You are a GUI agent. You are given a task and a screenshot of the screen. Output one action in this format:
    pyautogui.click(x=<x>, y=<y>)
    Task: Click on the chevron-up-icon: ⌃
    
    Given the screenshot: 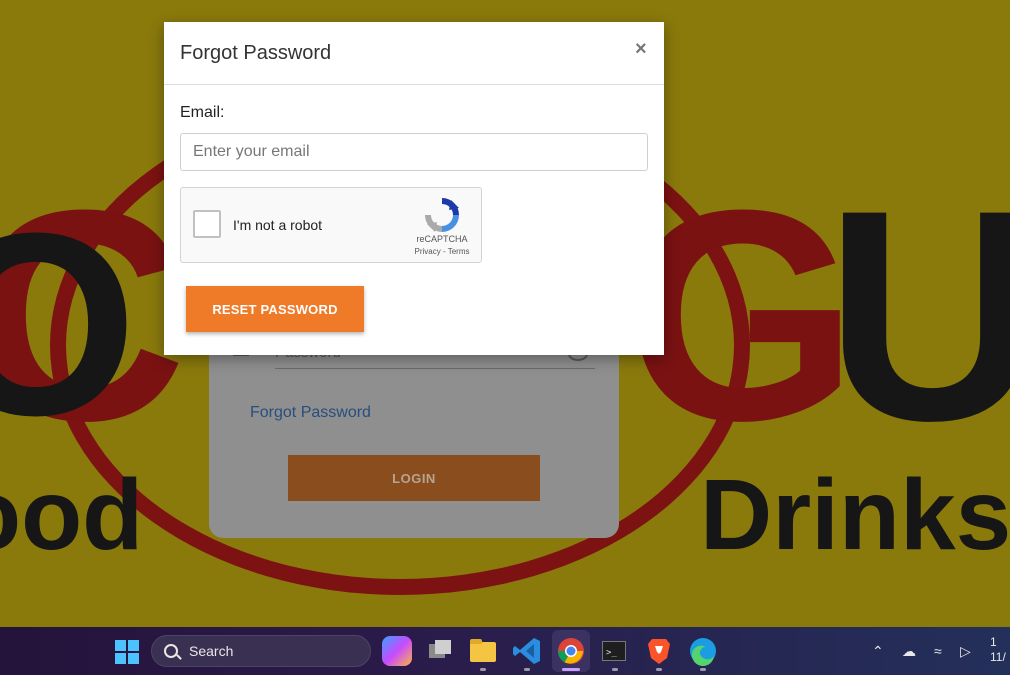 What is the action you would take?
    pyautogui.click(x=878, y=651)
    